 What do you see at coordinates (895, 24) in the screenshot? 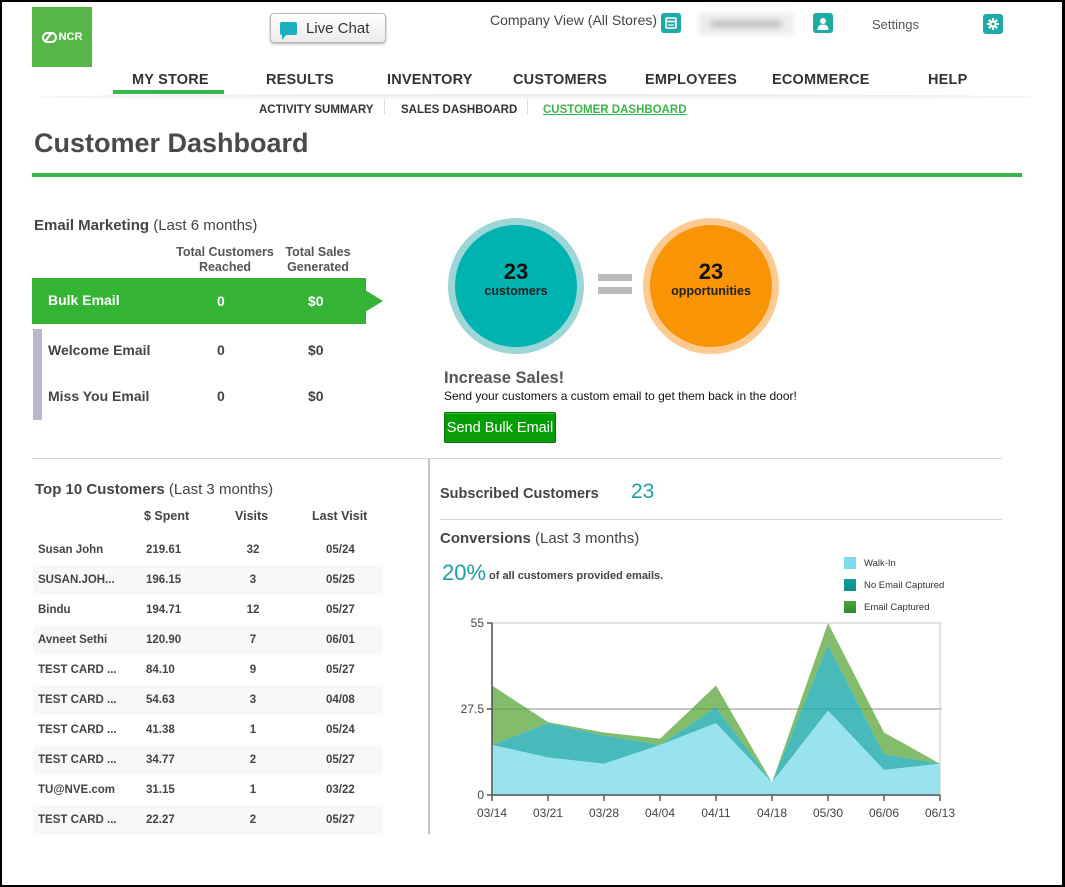
I see `settings-link: Settings` at bounding box center [895, 24].